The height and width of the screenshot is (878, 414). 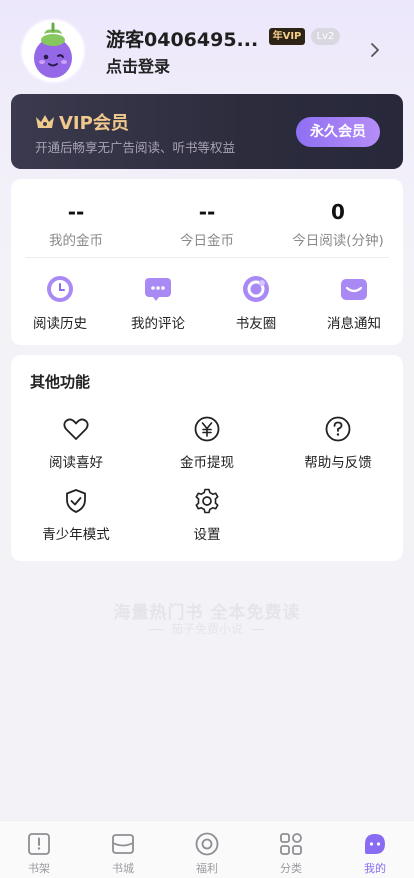 What do you see at coordinates (76, 443) in the screenshot?
I see `func-reading-preference: 阅读喜好` at bounding box center [76, 443].